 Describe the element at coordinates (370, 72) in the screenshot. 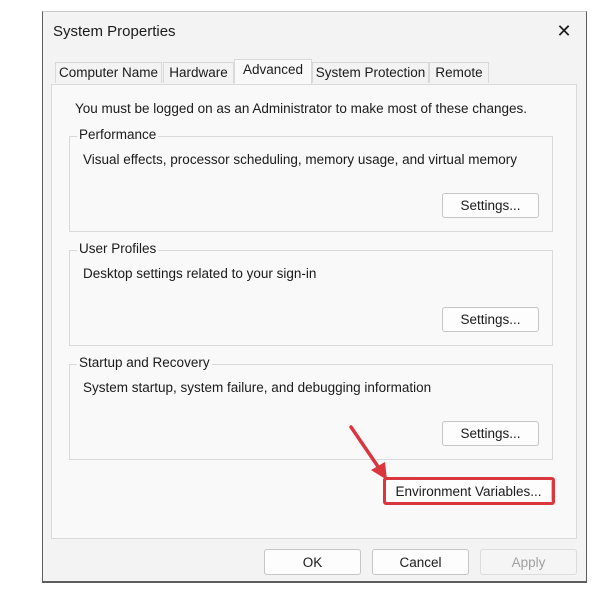

I see `tab-system-protection: System Protection` at that location.